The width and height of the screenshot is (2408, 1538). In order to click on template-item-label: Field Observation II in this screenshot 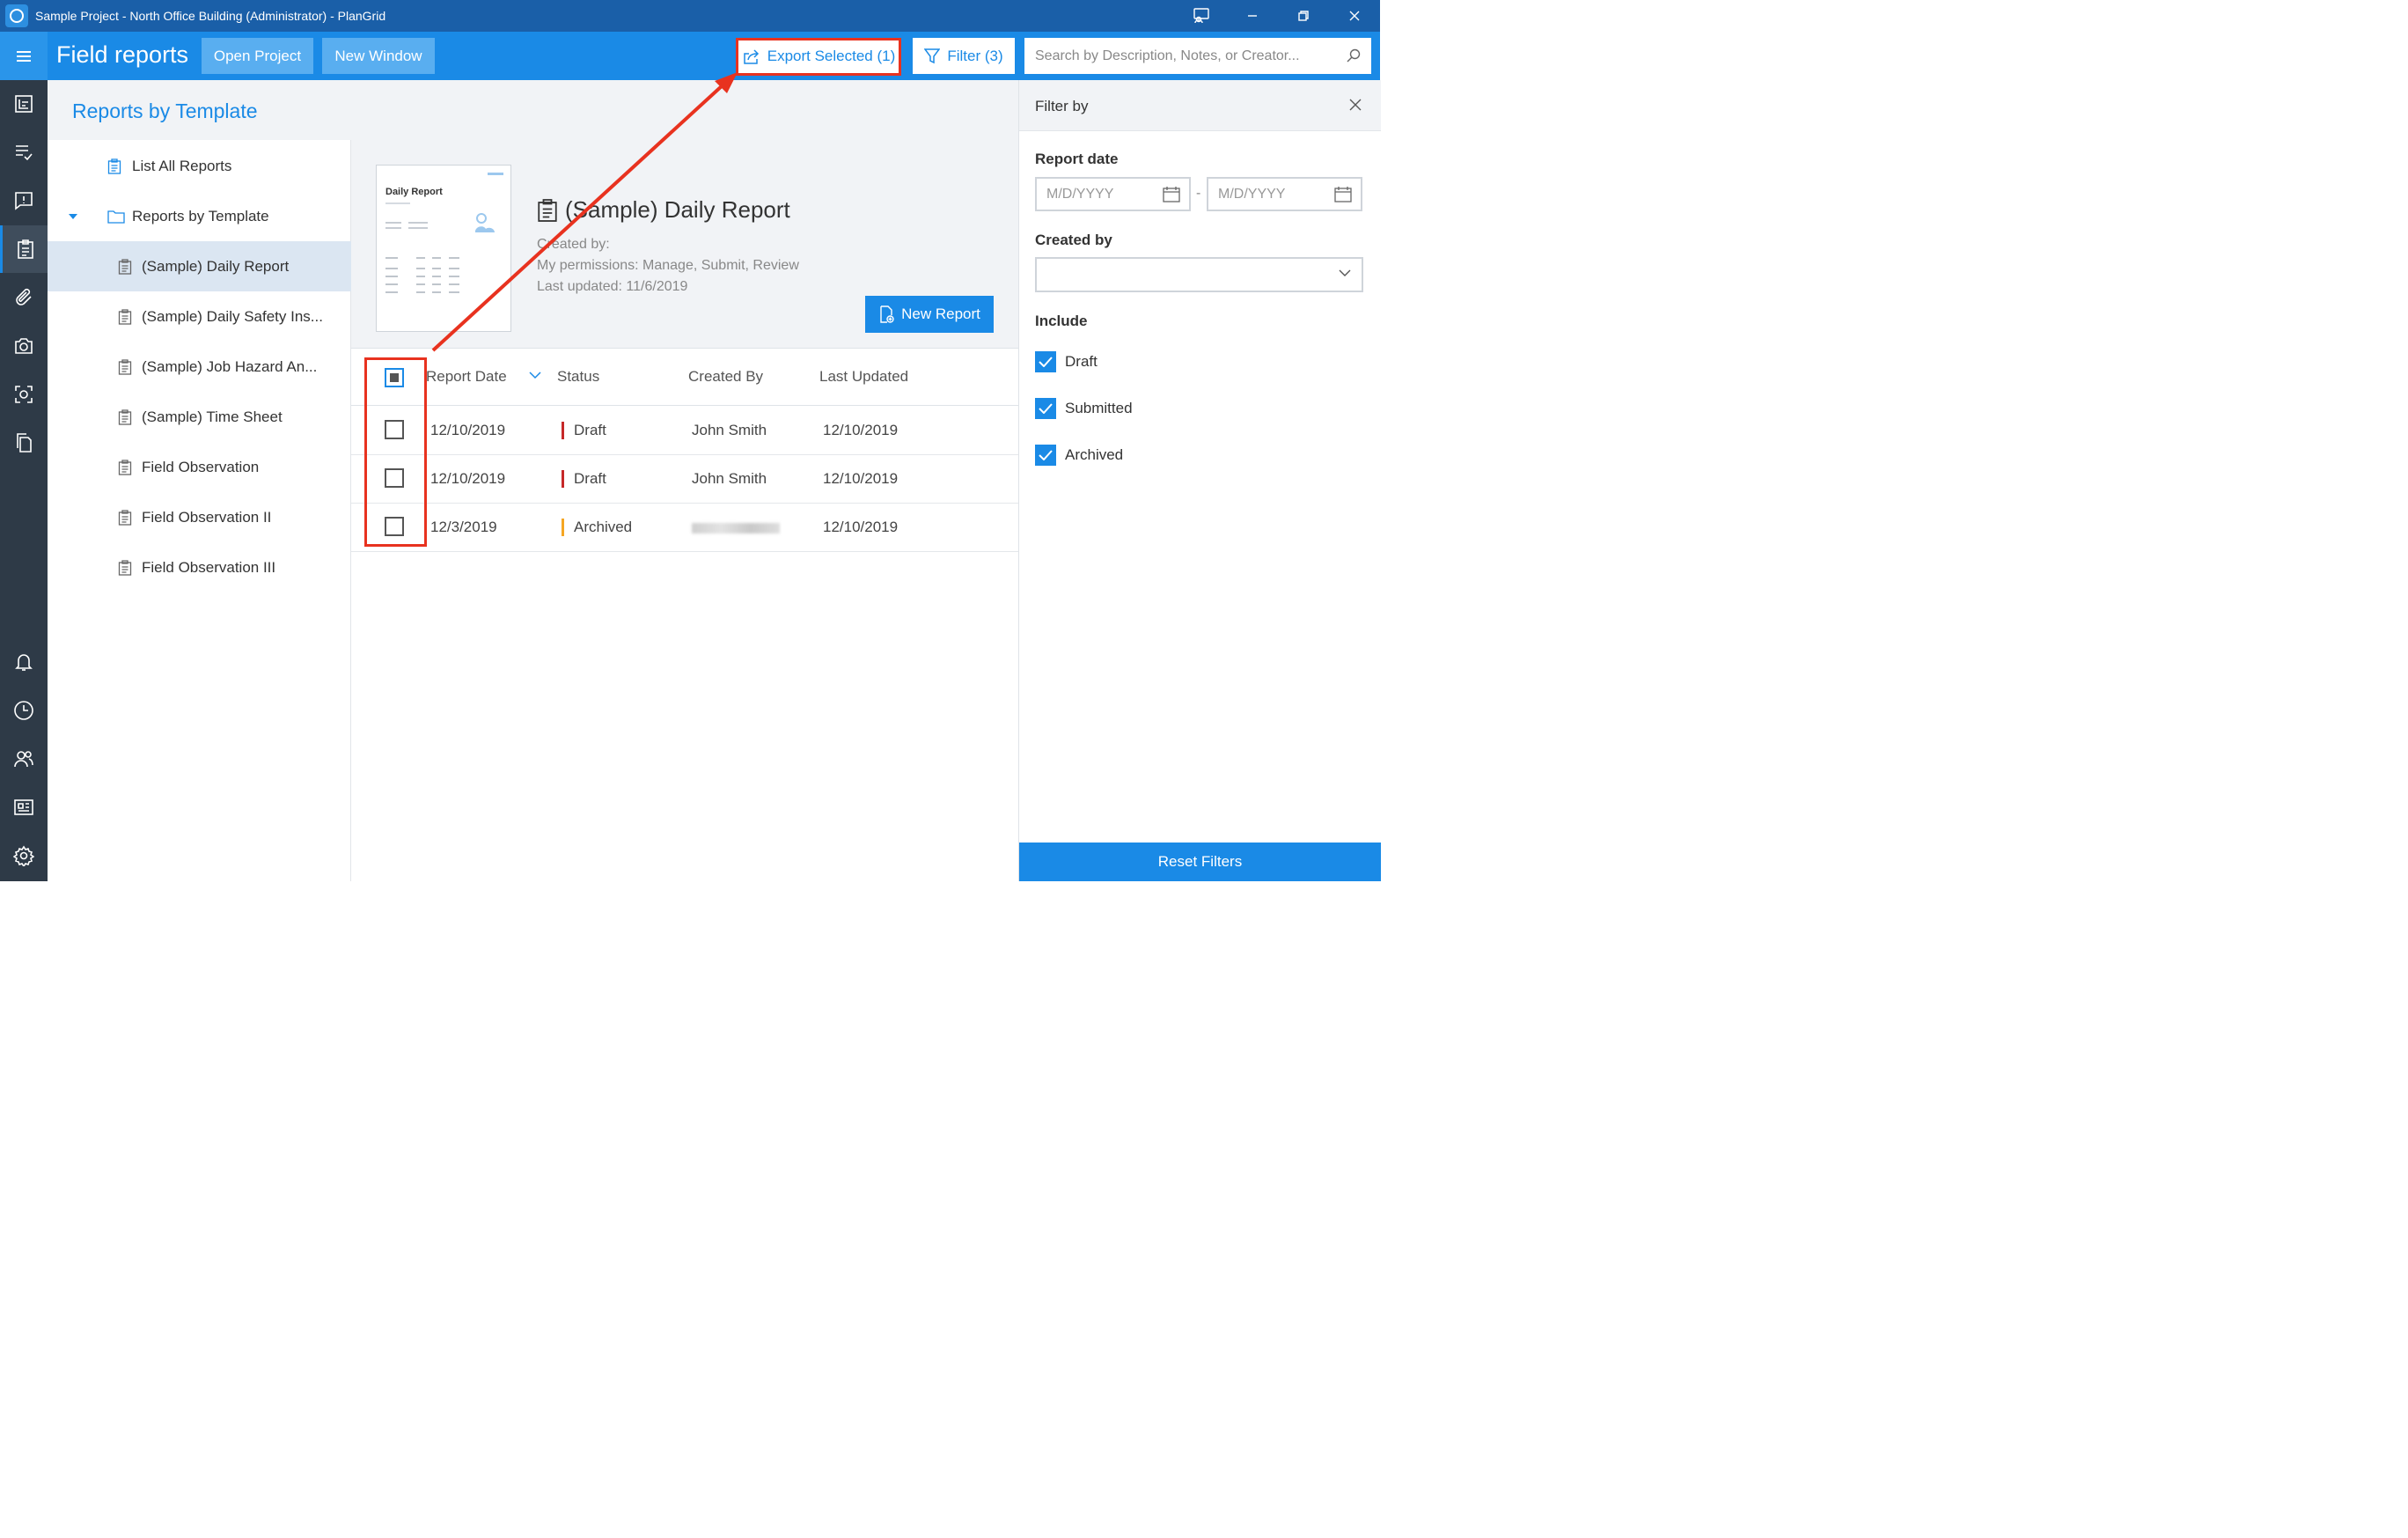, I will do `click(207, 517)`.